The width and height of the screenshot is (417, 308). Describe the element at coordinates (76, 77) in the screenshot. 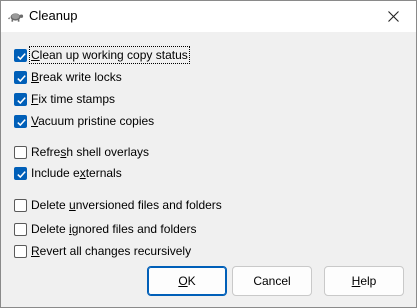

I see `checkbox-label: Break write locks` at that location.